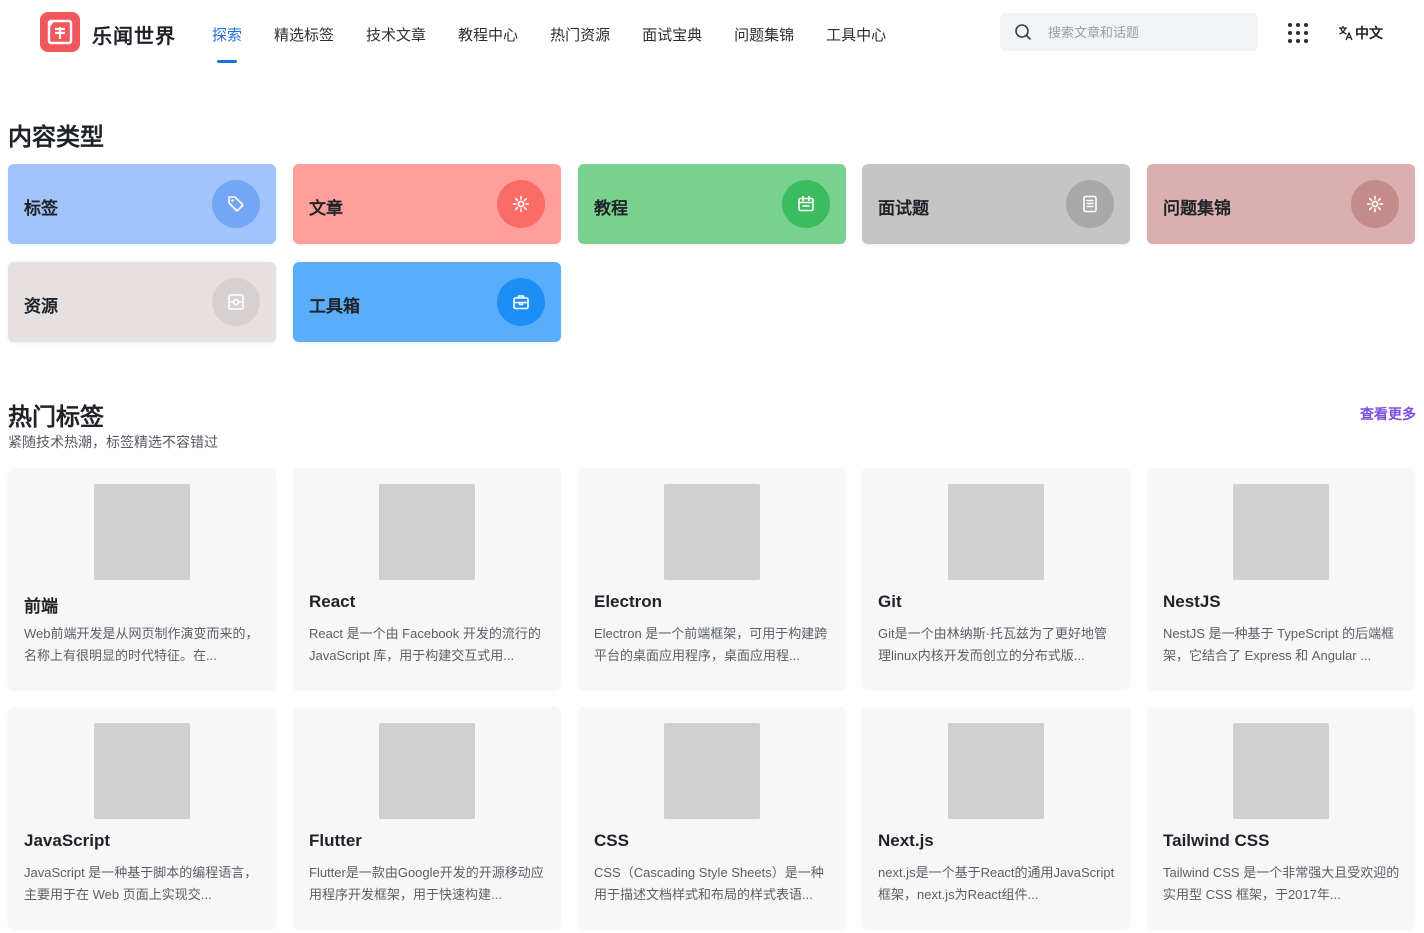 The width and height of the screenshot is (1424, 933). I want to click on nav-item-tutorials: 教程中心, so click(488, 46).